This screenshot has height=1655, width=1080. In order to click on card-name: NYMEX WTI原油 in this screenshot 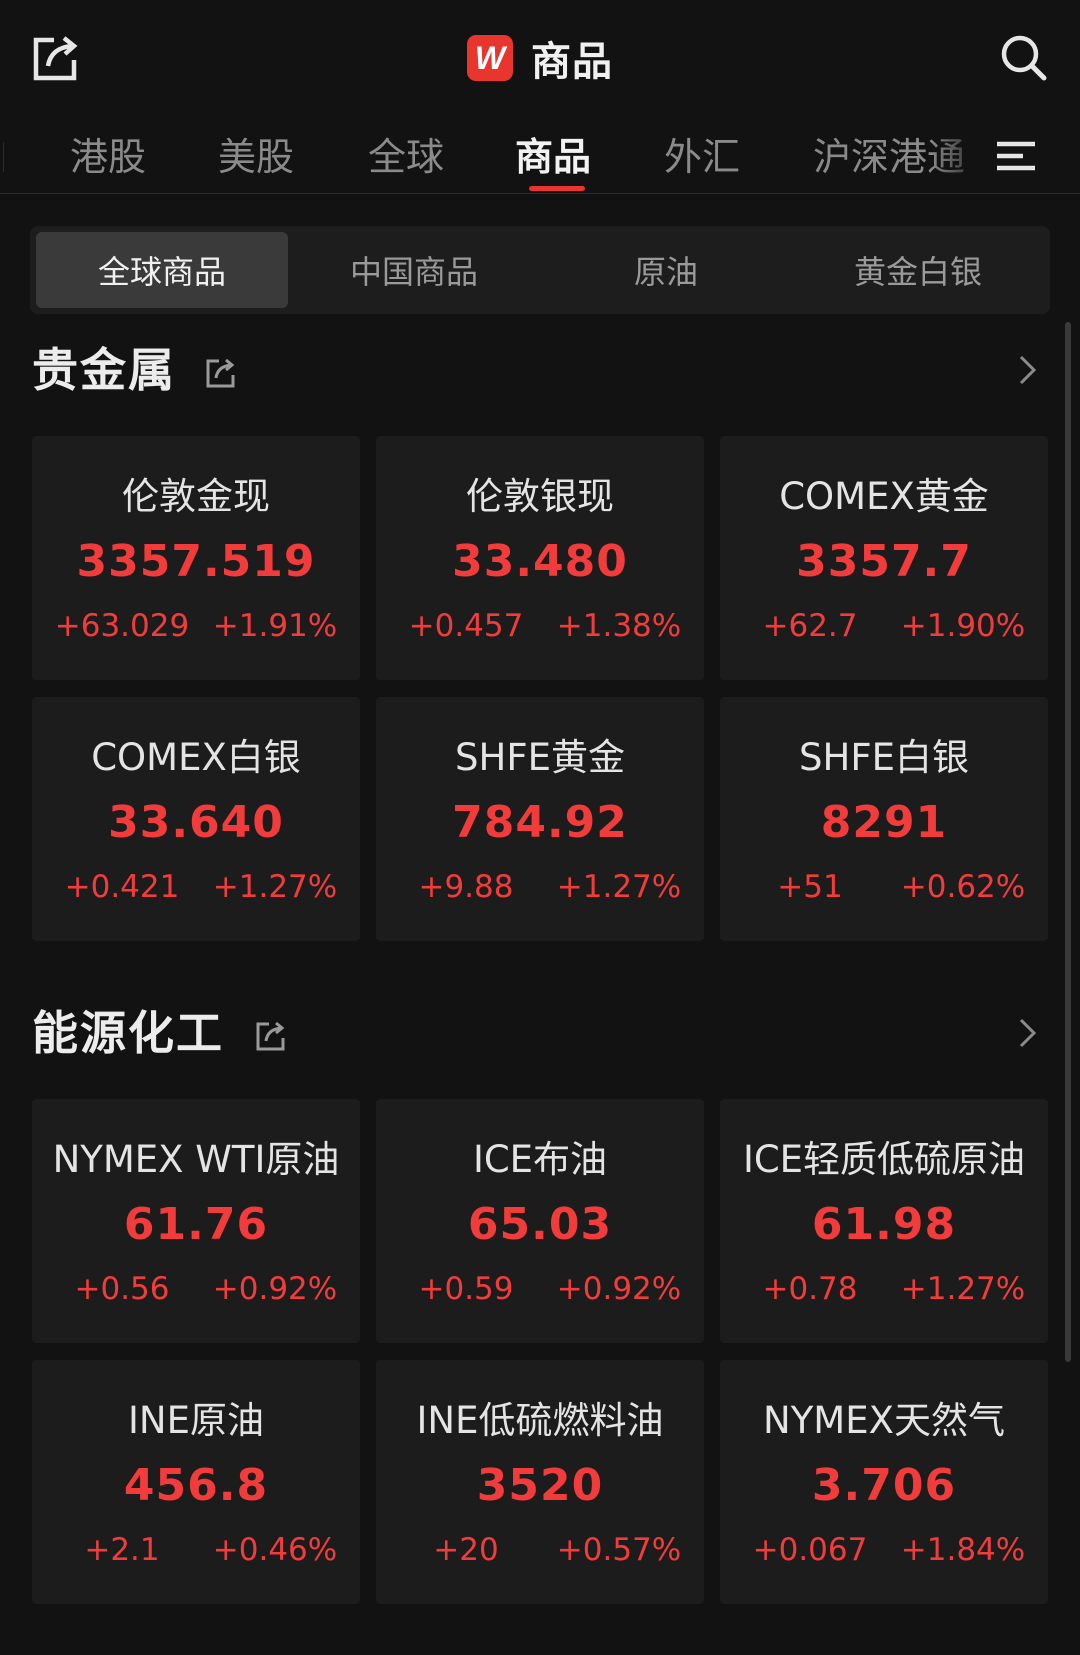, I will do `click(196, 1159)`.